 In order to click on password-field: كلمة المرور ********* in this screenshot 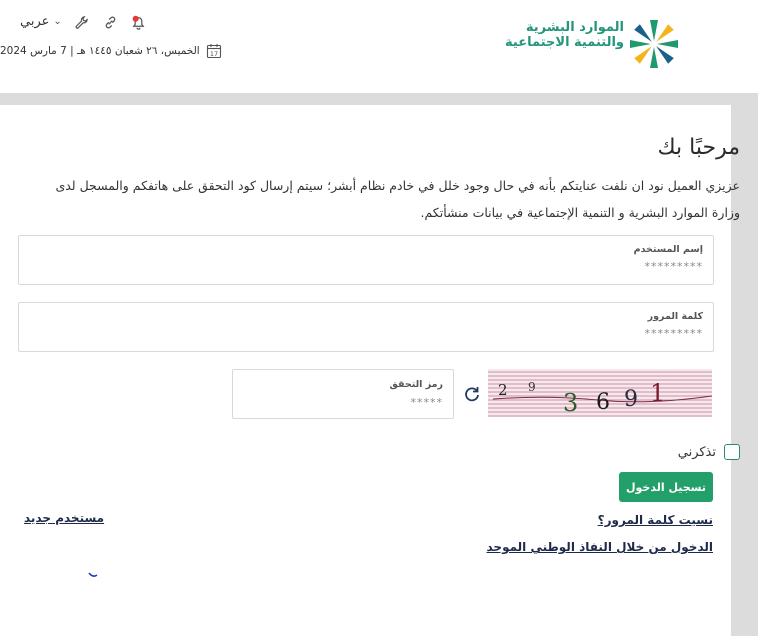, I will do `click(366, 327)`.